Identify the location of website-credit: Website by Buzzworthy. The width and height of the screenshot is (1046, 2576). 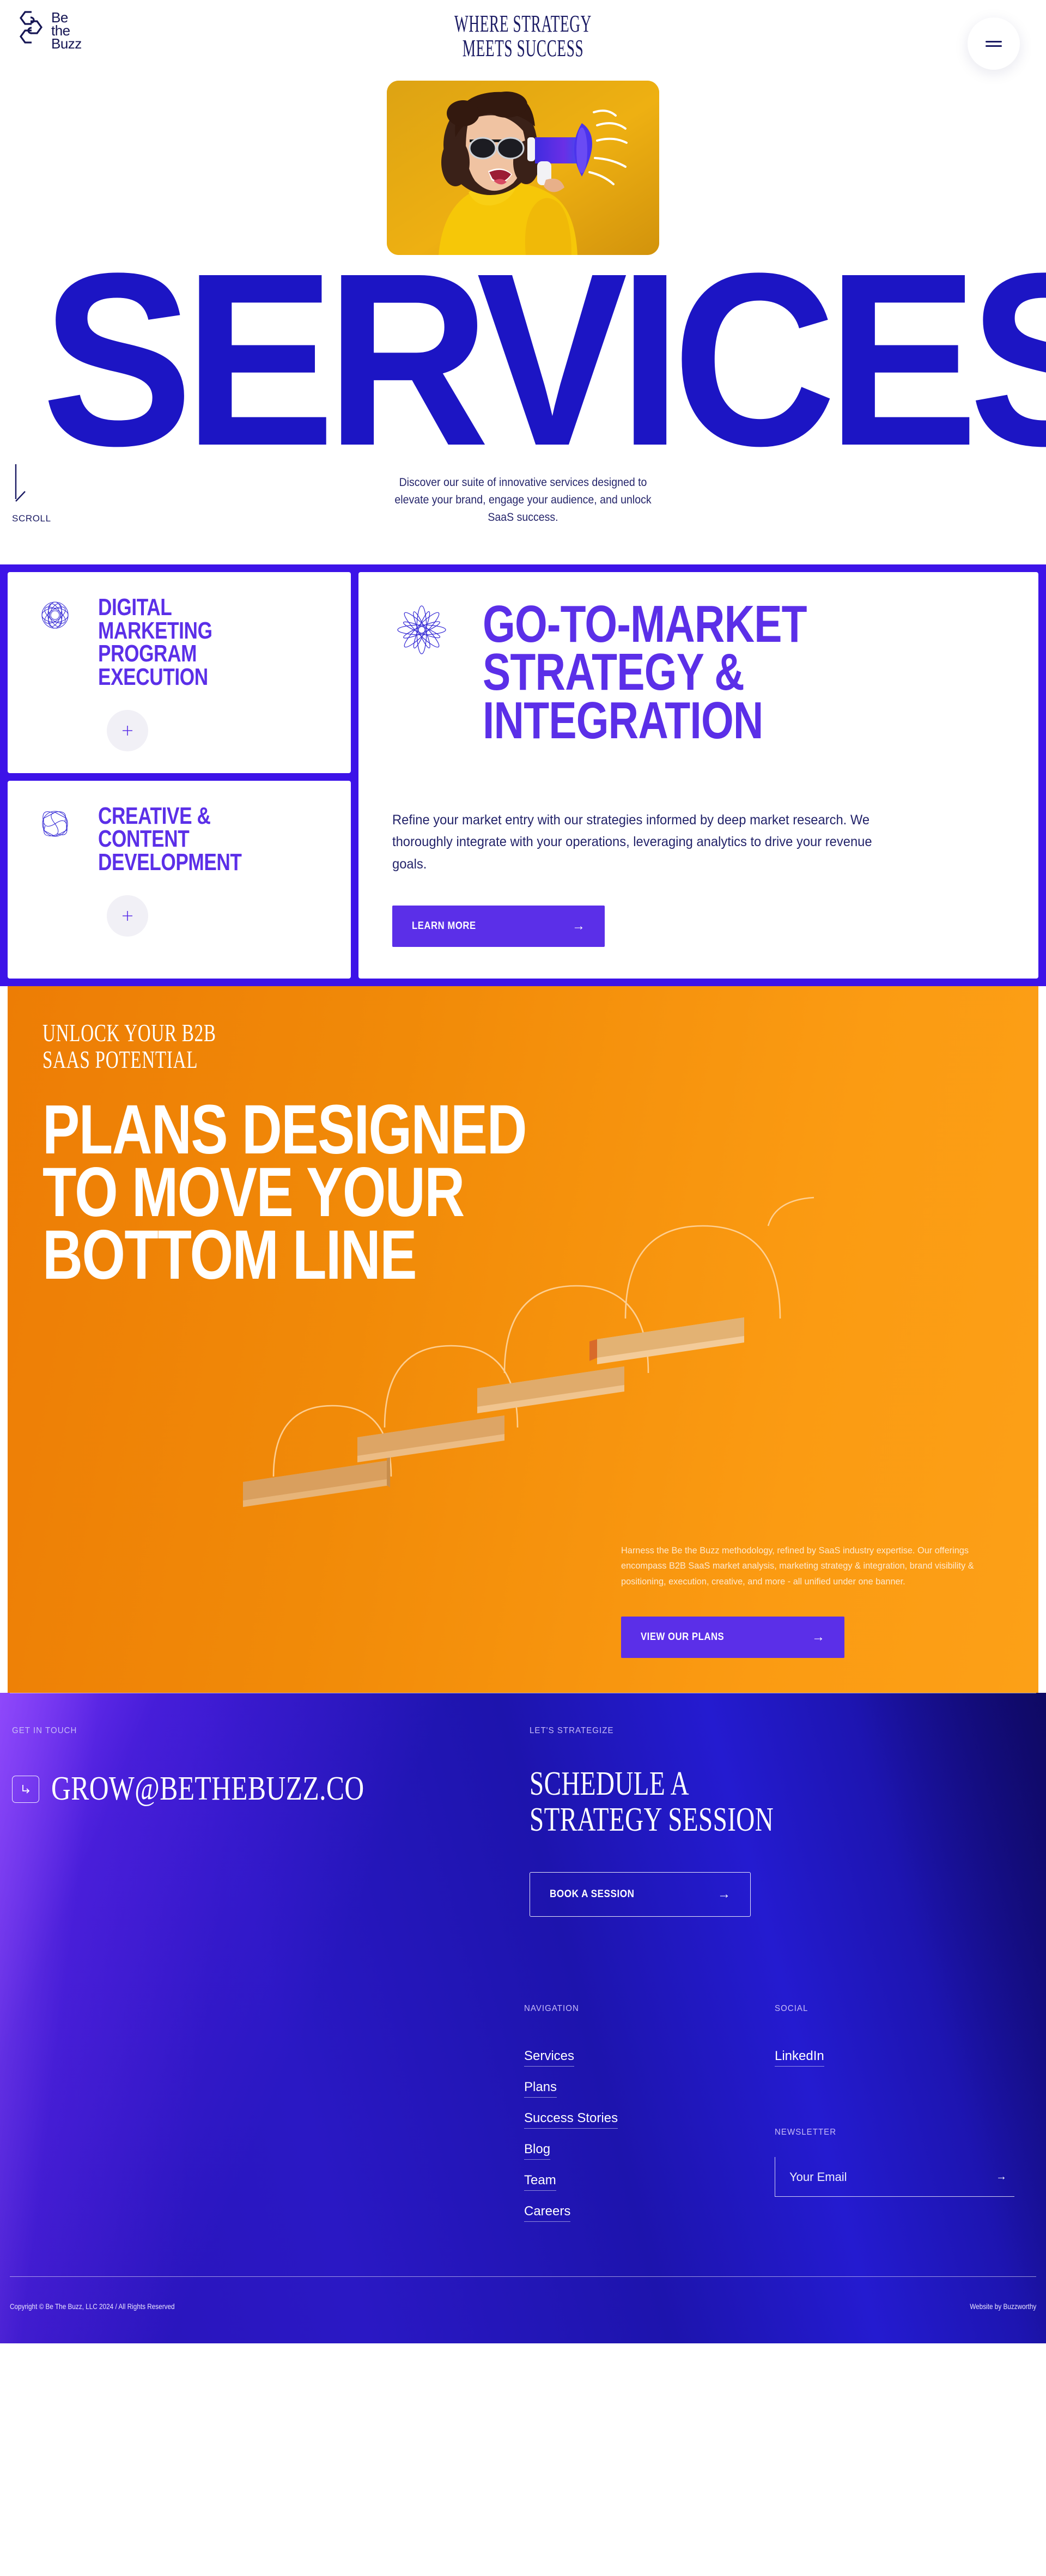
(1002, 2306).